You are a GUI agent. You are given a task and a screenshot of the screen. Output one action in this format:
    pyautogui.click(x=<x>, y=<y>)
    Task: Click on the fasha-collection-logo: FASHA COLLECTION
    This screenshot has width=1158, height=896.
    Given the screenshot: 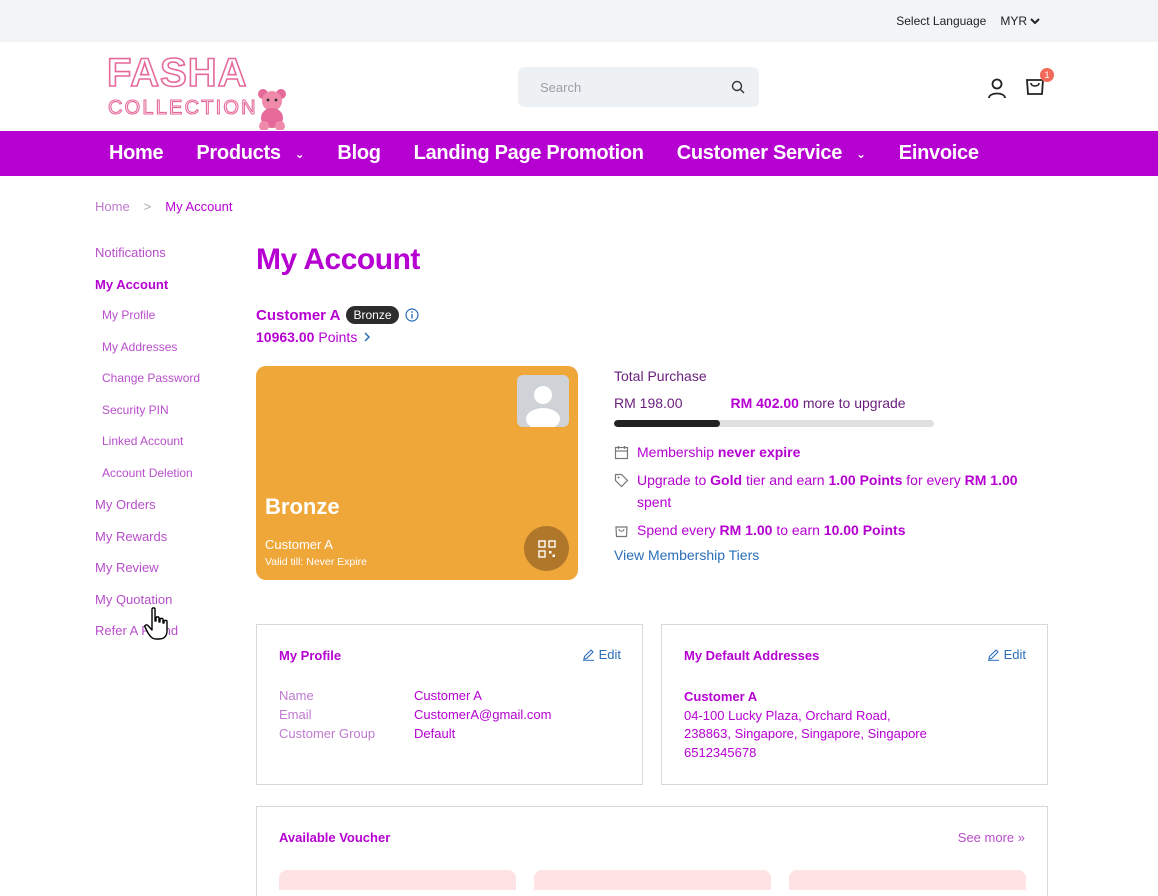 What is the action you would take?
    pyautogui.click(x=199, y=90)
    